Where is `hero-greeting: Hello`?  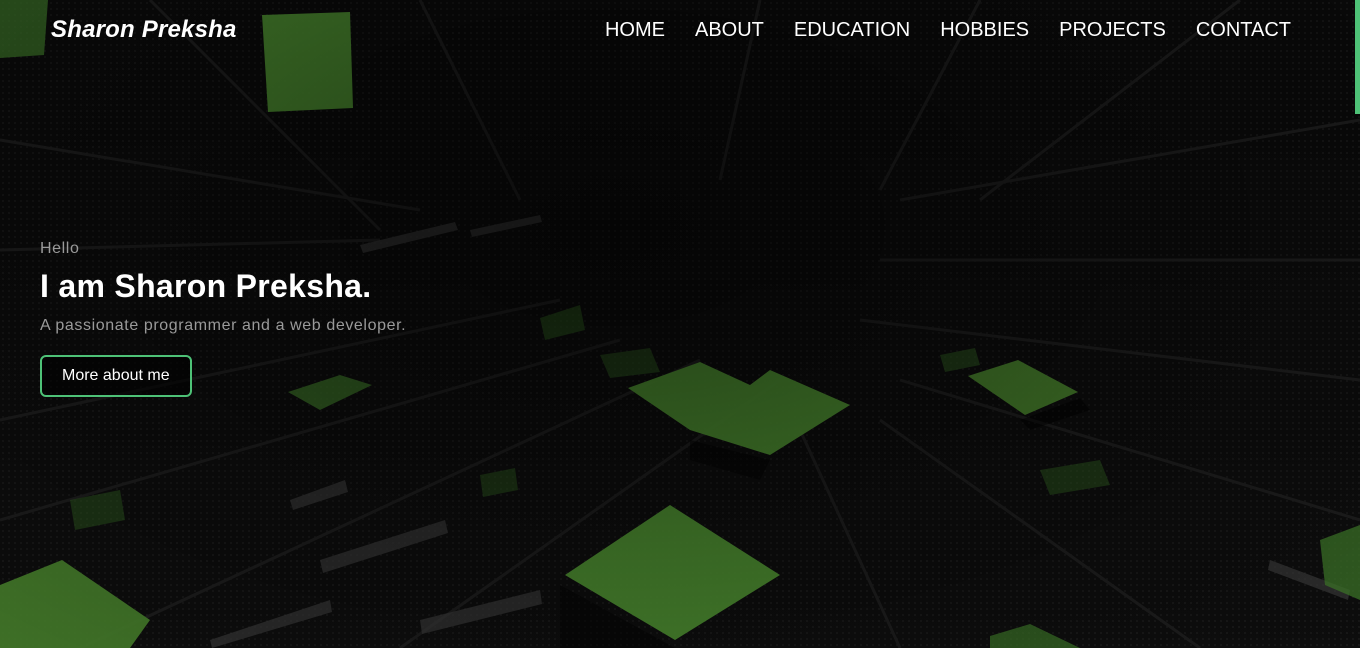
hero-greeting: Hello is located at coordinates (60, 248).